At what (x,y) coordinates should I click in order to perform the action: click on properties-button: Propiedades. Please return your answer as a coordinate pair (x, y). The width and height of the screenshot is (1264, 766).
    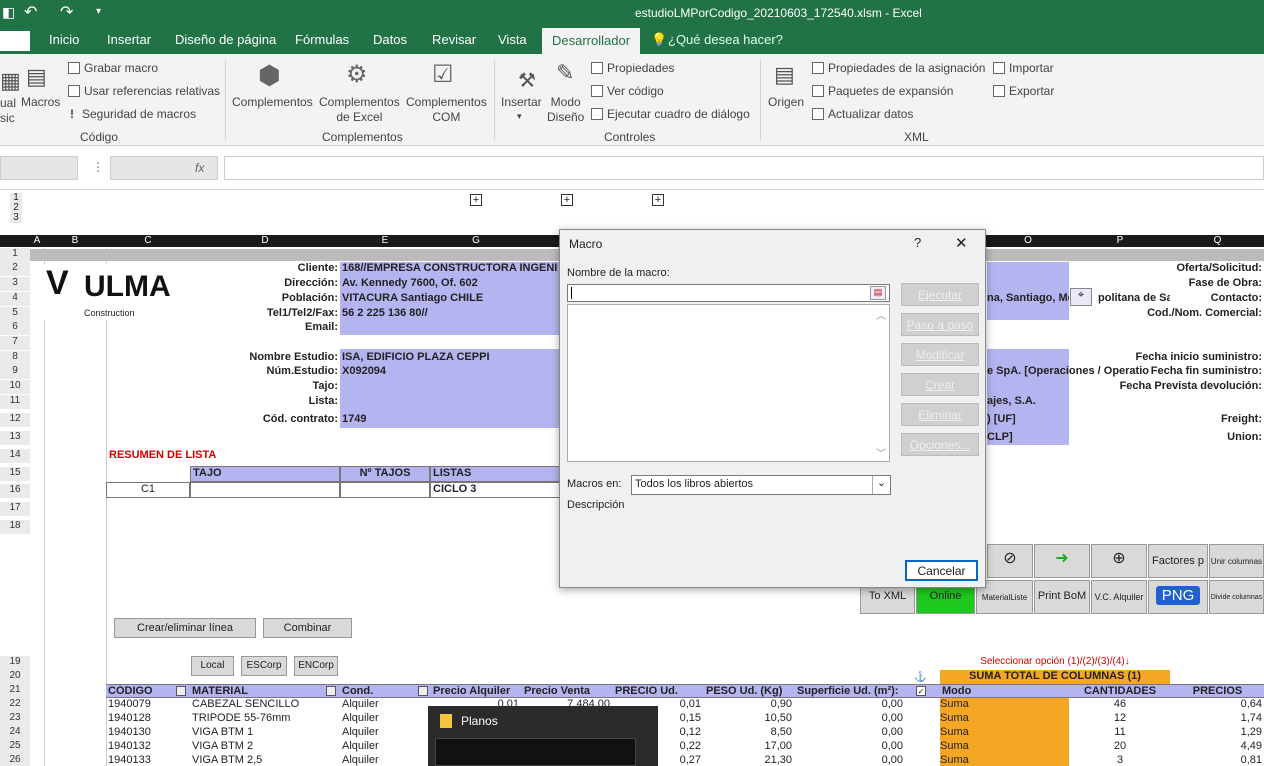
    Looking at the image, I should click on (632, 68).